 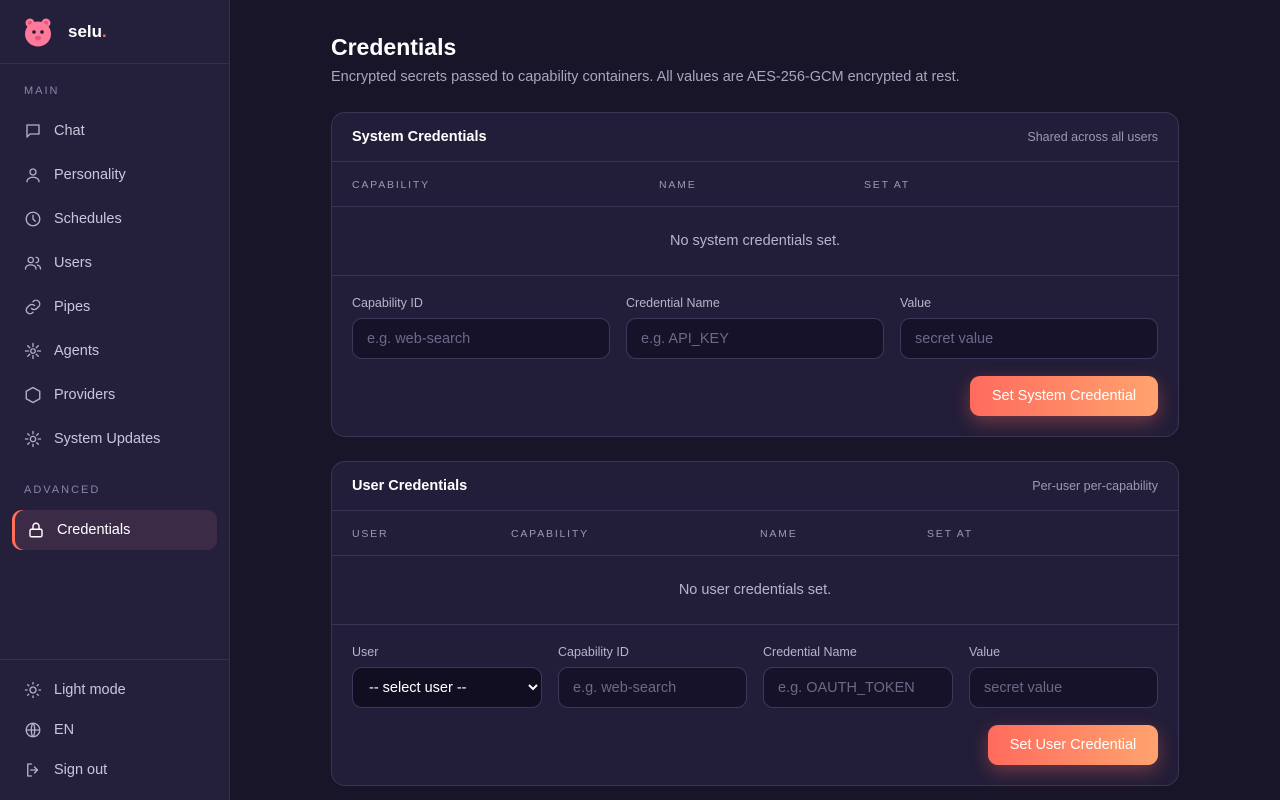 I want to click on sidebar-item-credentials: Credentials, so click(x=114, y=530).